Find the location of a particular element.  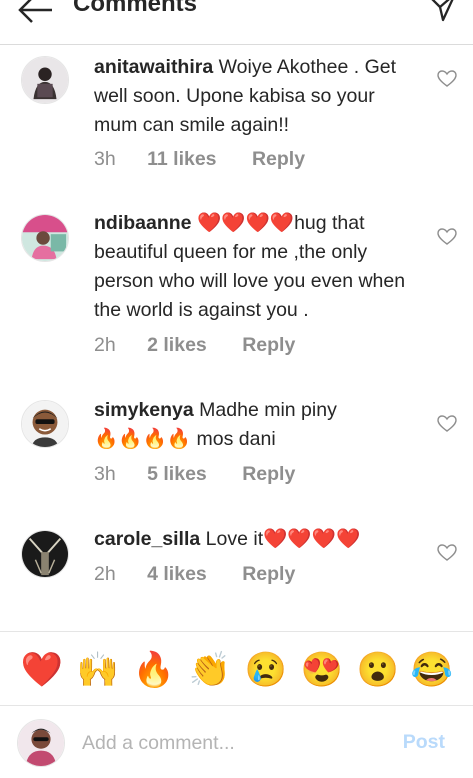

emoji-raised-hands-button: 🙌 is located at coordinates (98, 670).